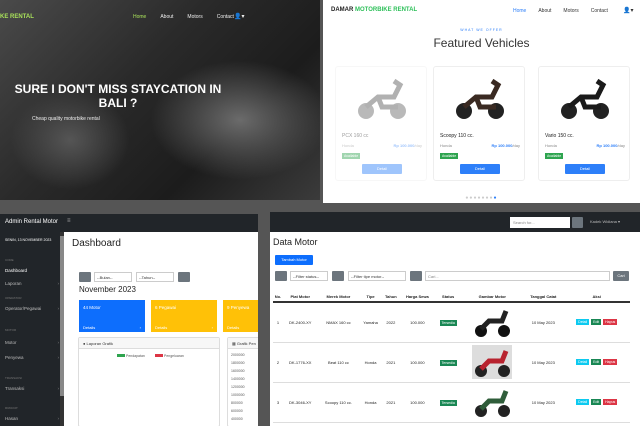 This screenshot has width=640, height=426. I want to click on user-menu: Kadek Widiana ▾, so click(605, 221).